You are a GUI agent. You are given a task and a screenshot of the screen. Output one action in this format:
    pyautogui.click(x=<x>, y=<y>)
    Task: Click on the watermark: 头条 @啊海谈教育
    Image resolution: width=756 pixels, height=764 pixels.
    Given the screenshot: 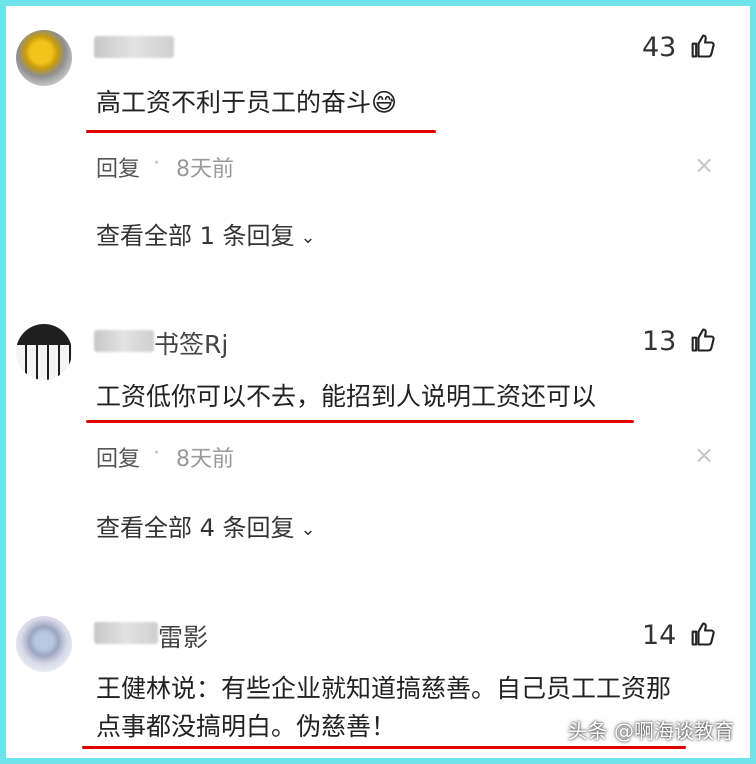 What is the action you would take?
    pyautogui.click(x=650, y=731)
    